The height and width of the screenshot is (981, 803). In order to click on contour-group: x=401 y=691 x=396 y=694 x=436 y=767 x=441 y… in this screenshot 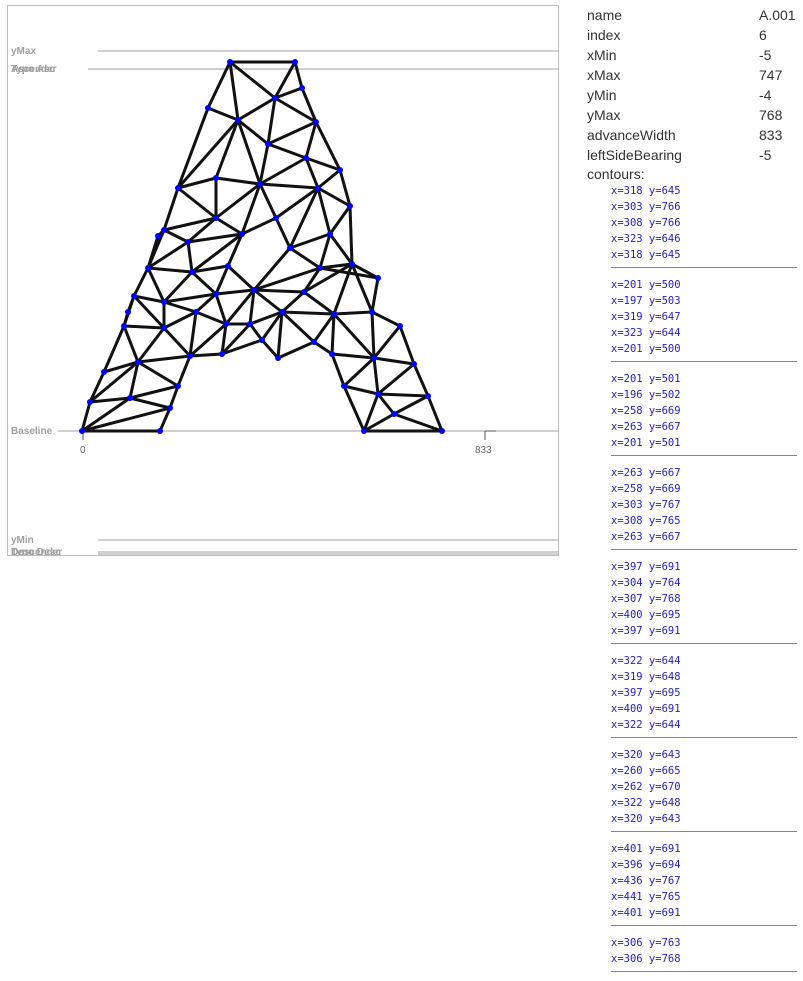, I will do `click(704, 883)`.